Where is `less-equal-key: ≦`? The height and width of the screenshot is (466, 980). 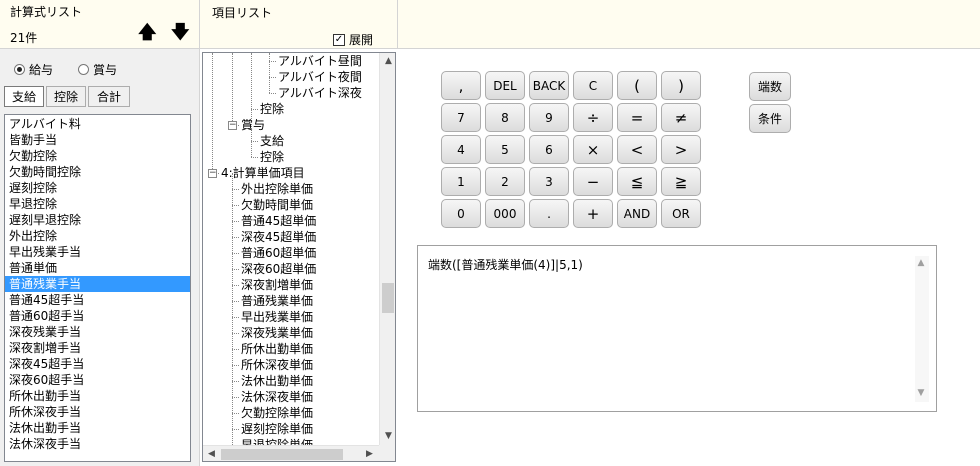 less-equal-key: ≦ is located at coordinates (637, 181).